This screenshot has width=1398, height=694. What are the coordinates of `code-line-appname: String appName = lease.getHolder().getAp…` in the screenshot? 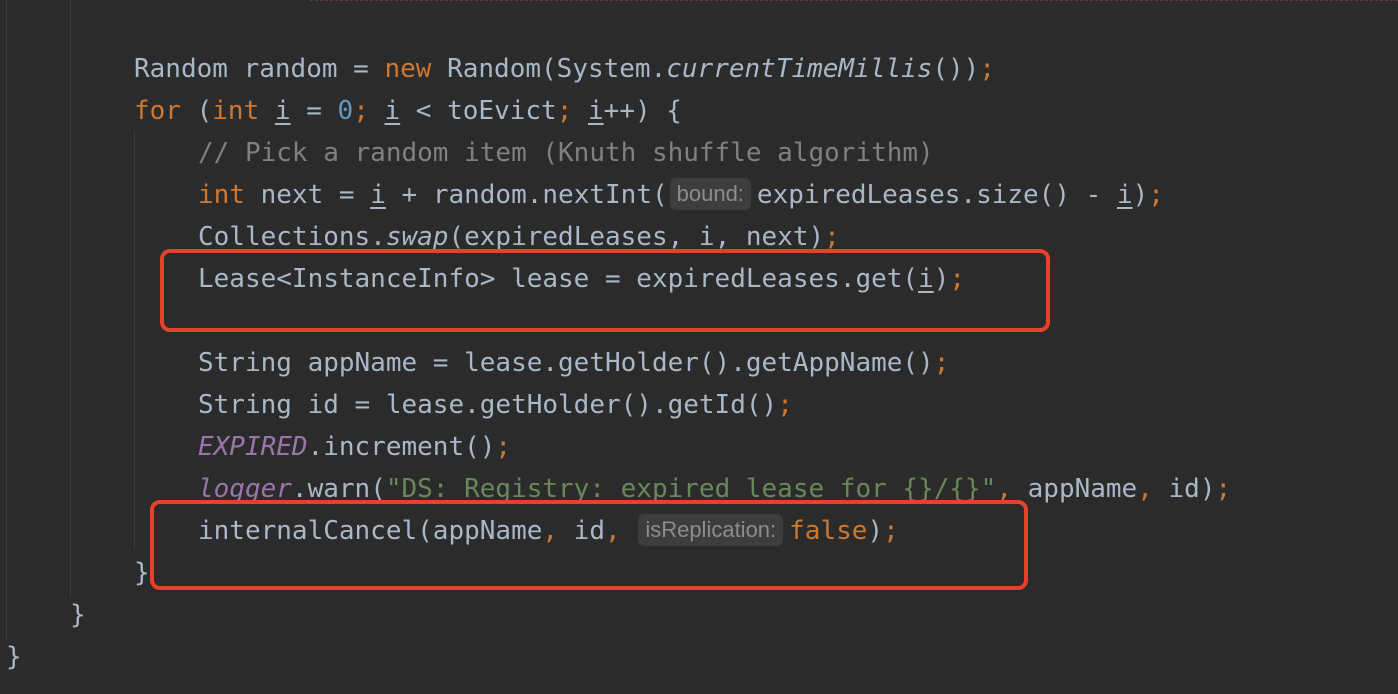 It's located at (573, 363).